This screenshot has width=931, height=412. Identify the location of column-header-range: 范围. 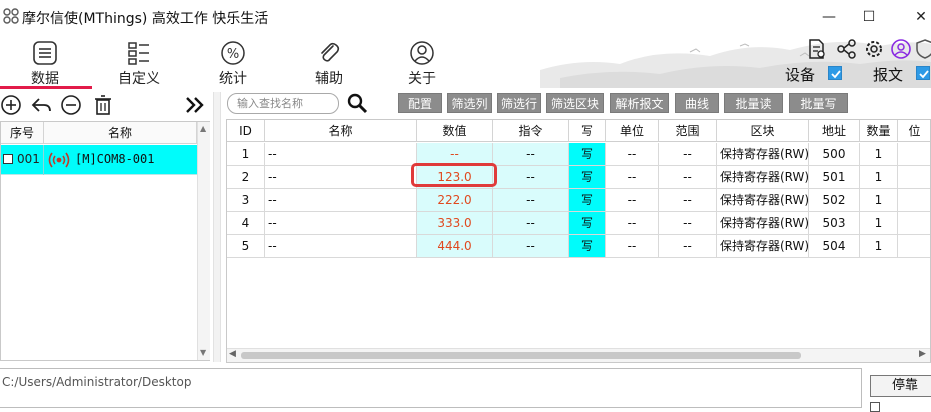
(688, 131).